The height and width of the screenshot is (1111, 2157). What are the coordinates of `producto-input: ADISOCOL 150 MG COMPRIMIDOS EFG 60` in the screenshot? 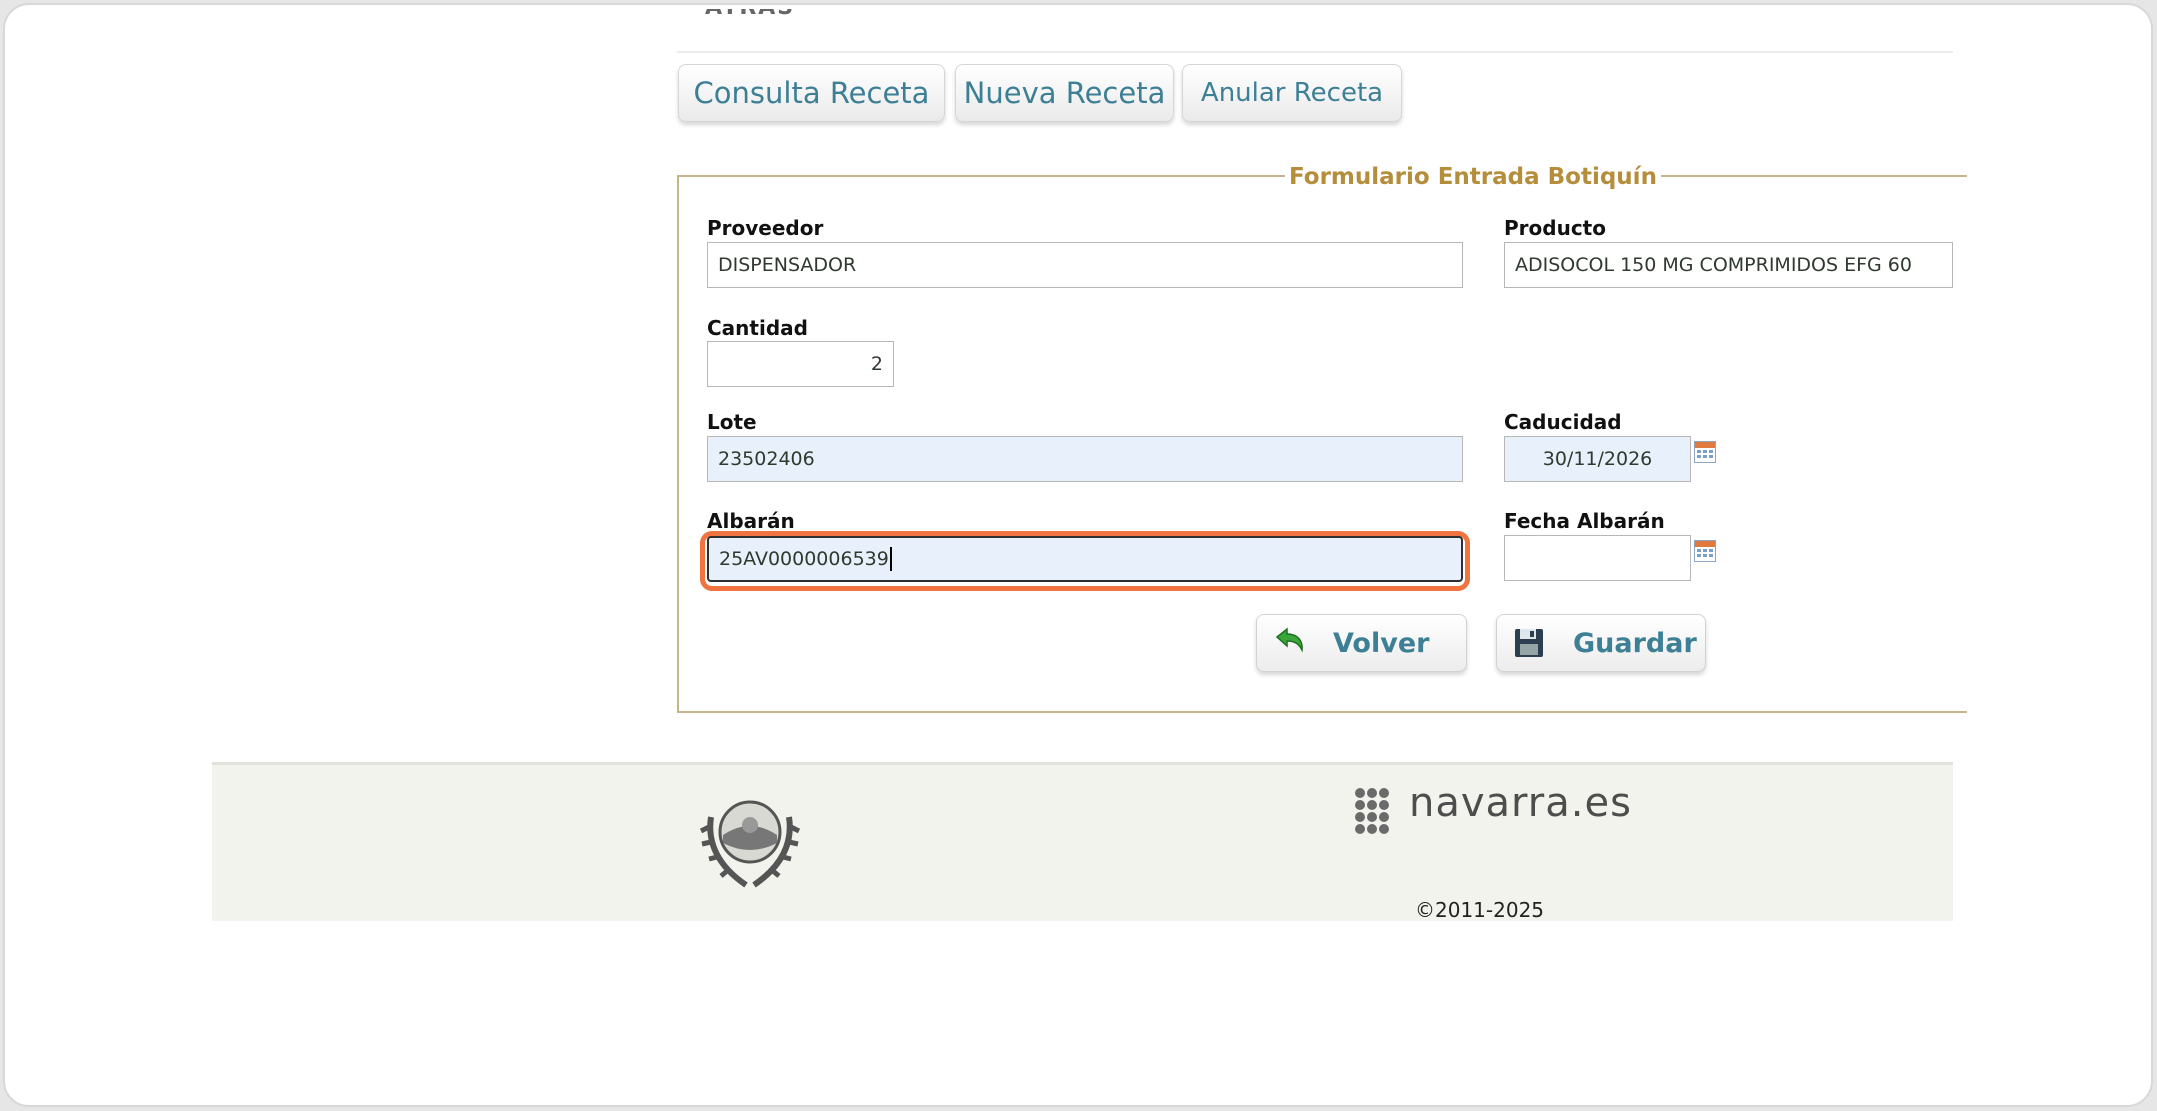 It's located at (1728, 265).